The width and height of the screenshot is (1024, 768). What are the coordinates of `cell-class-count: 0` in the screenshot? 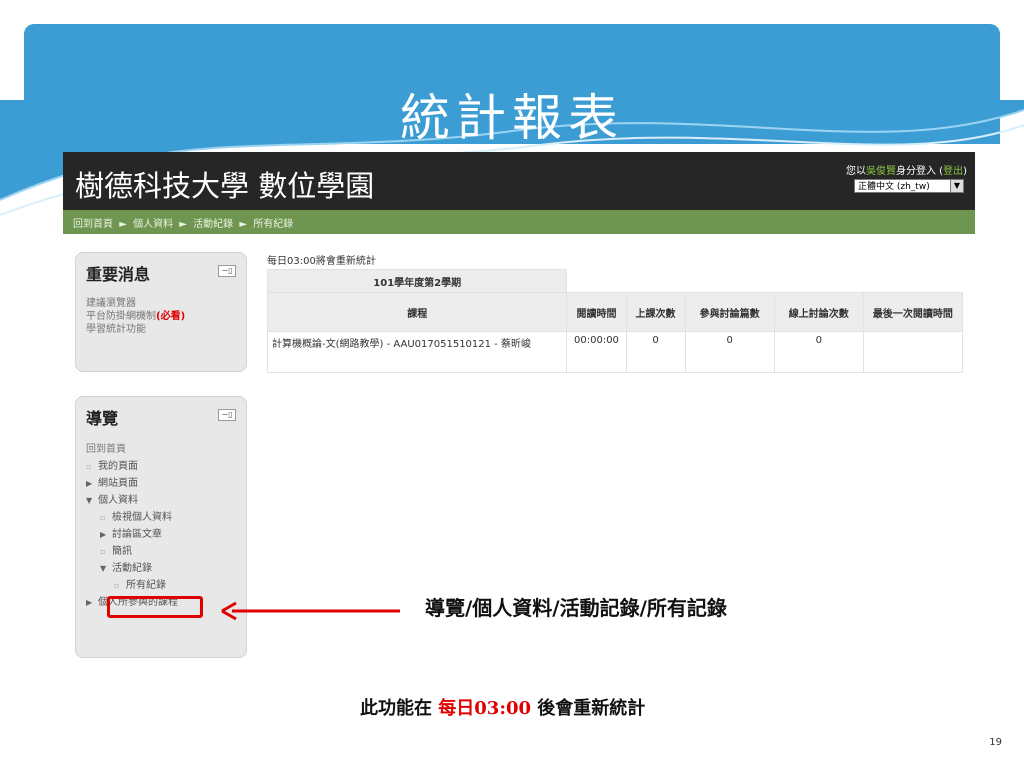 It's located at (655, 352).